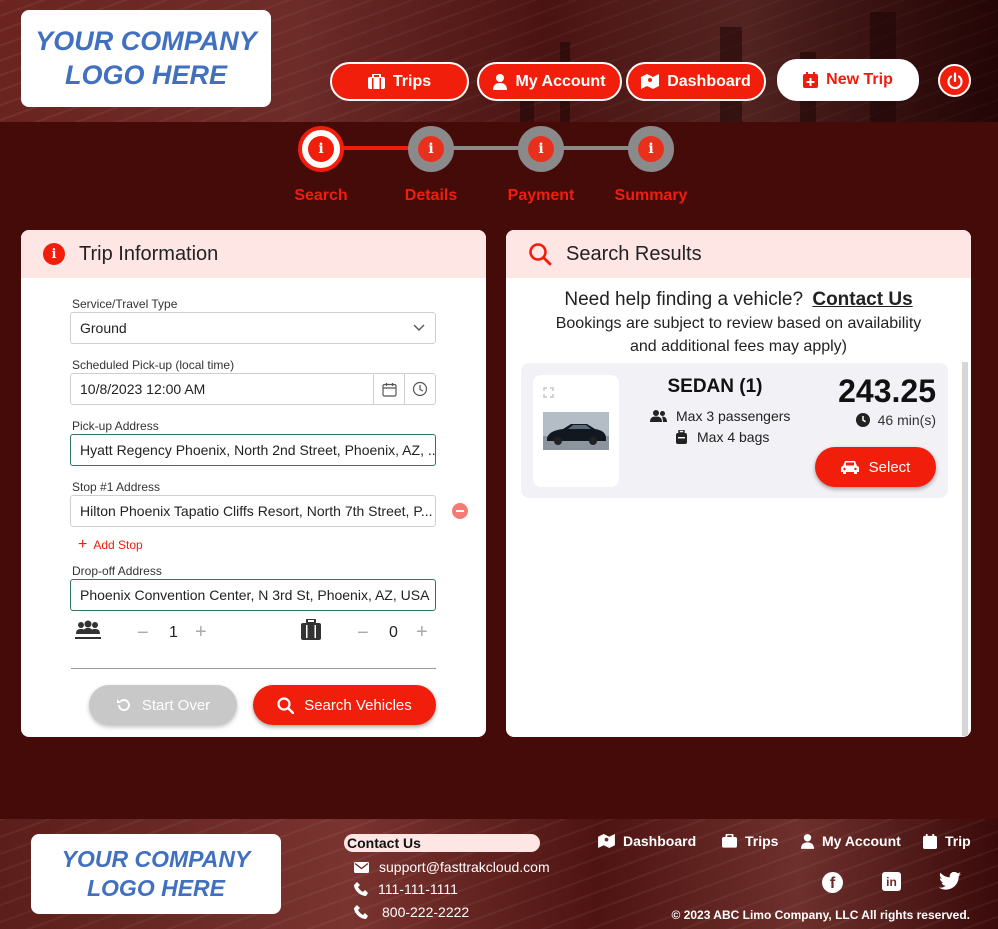  Describe the element at coordinates (116, 487) in the screenshot. I see `stop-address-label: Stop #1 Address` at that location.